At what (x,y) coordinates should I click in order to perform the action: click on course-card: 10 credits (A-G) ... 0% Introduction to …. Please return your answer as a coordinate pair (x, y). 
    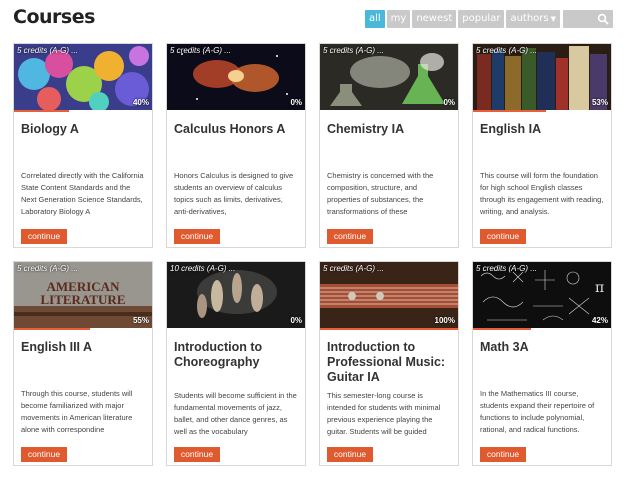
    Looking at the image, I should click on (236, 363).